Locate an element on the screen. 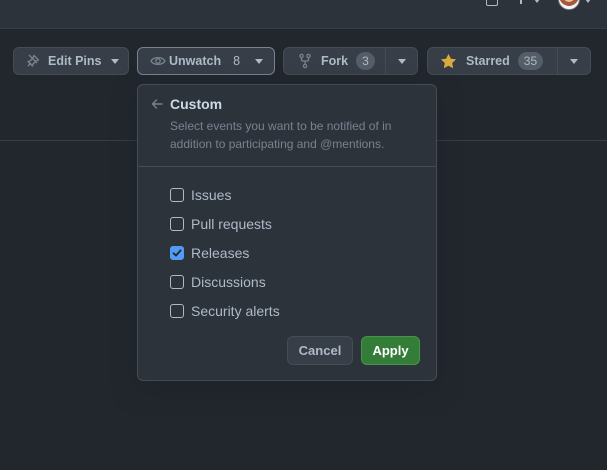 The height and width of the screenshot is (470, 607). star-count: 35 is located at coordinates (530, 61).